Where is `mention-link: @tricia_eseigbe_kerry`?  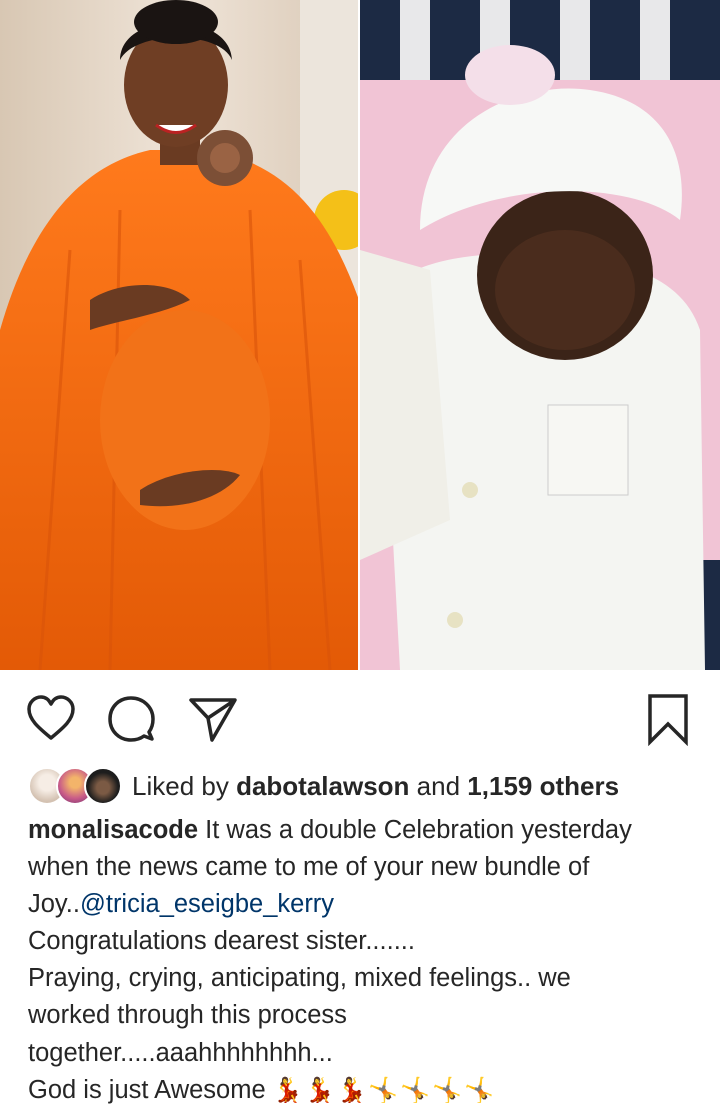
mention-link: @tricia_eseigbe_kerry is located at coordinates (207, 904).